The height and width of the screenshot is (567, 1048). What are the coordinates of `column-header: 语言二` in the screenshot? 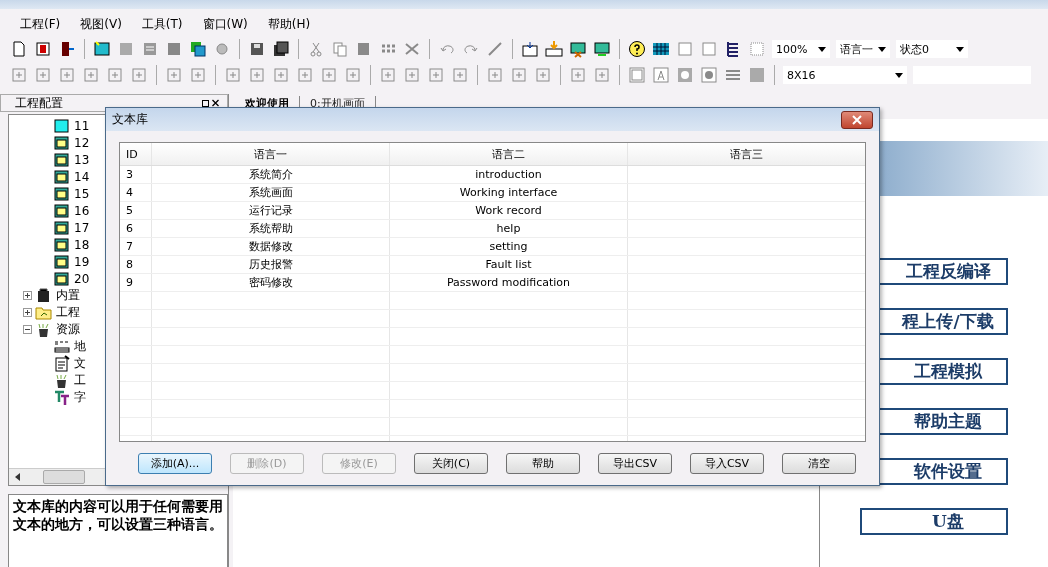 It's located at (509, 154).